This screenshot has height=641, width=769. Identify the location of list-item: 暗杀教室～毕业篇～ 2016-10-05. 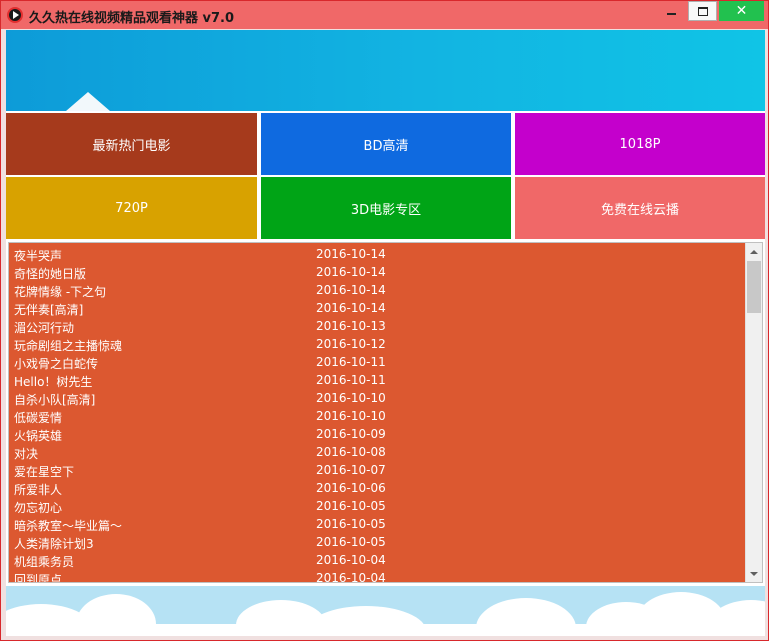
(377, 525).